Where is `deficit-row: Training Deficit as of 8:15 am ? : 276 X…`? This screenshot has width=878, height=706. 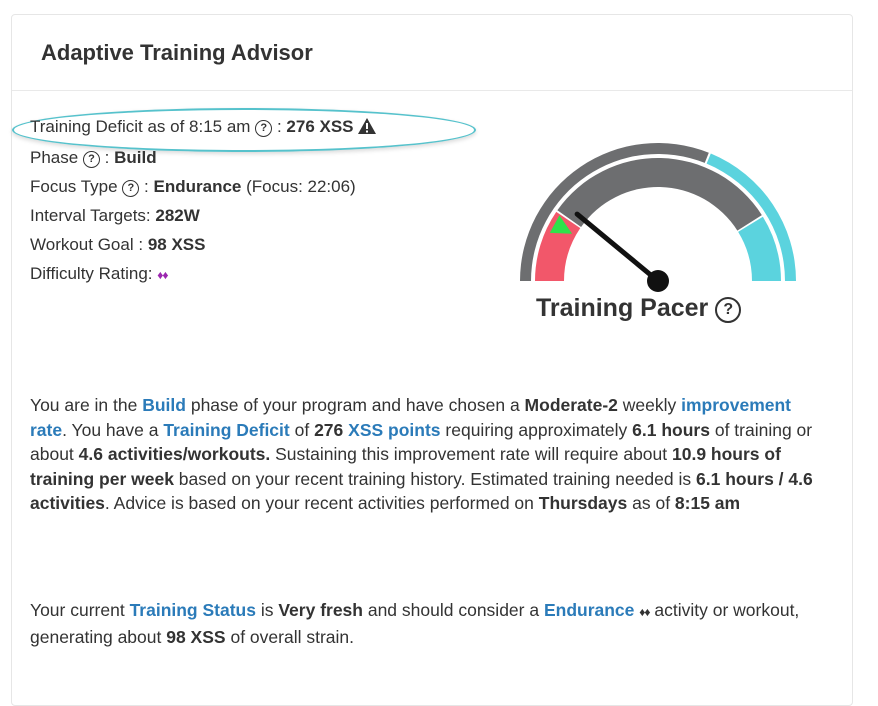
deficit-row: Training Deficit as of 8:15 am ? : 276 X… is located at coordinates (203, 127).